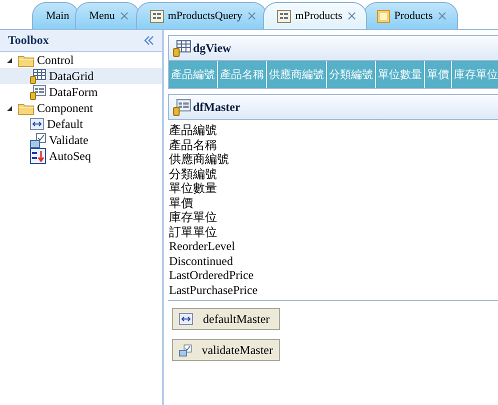 The height and width of the screenshot is (405, 498). What do you see at coordinates (149, 40) in the screenshot?
I see `collapse-icon` at bounding box center [149, 40].